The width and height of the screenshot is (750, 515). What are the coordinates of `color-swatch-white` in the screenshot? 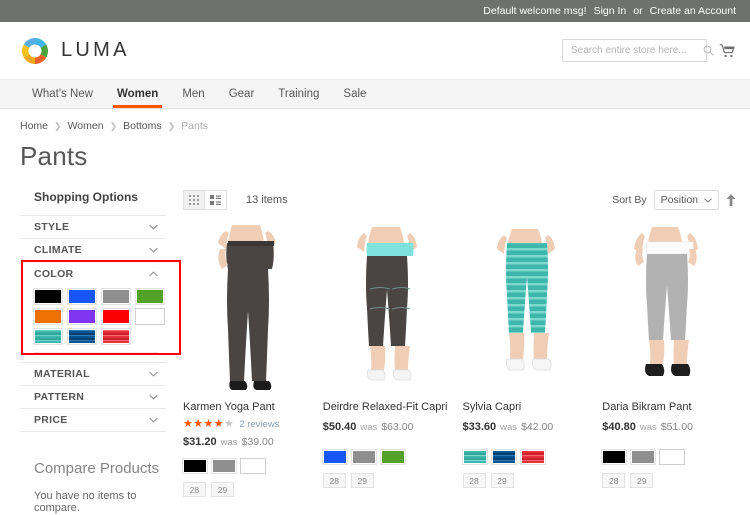 It's located at (150, 316).